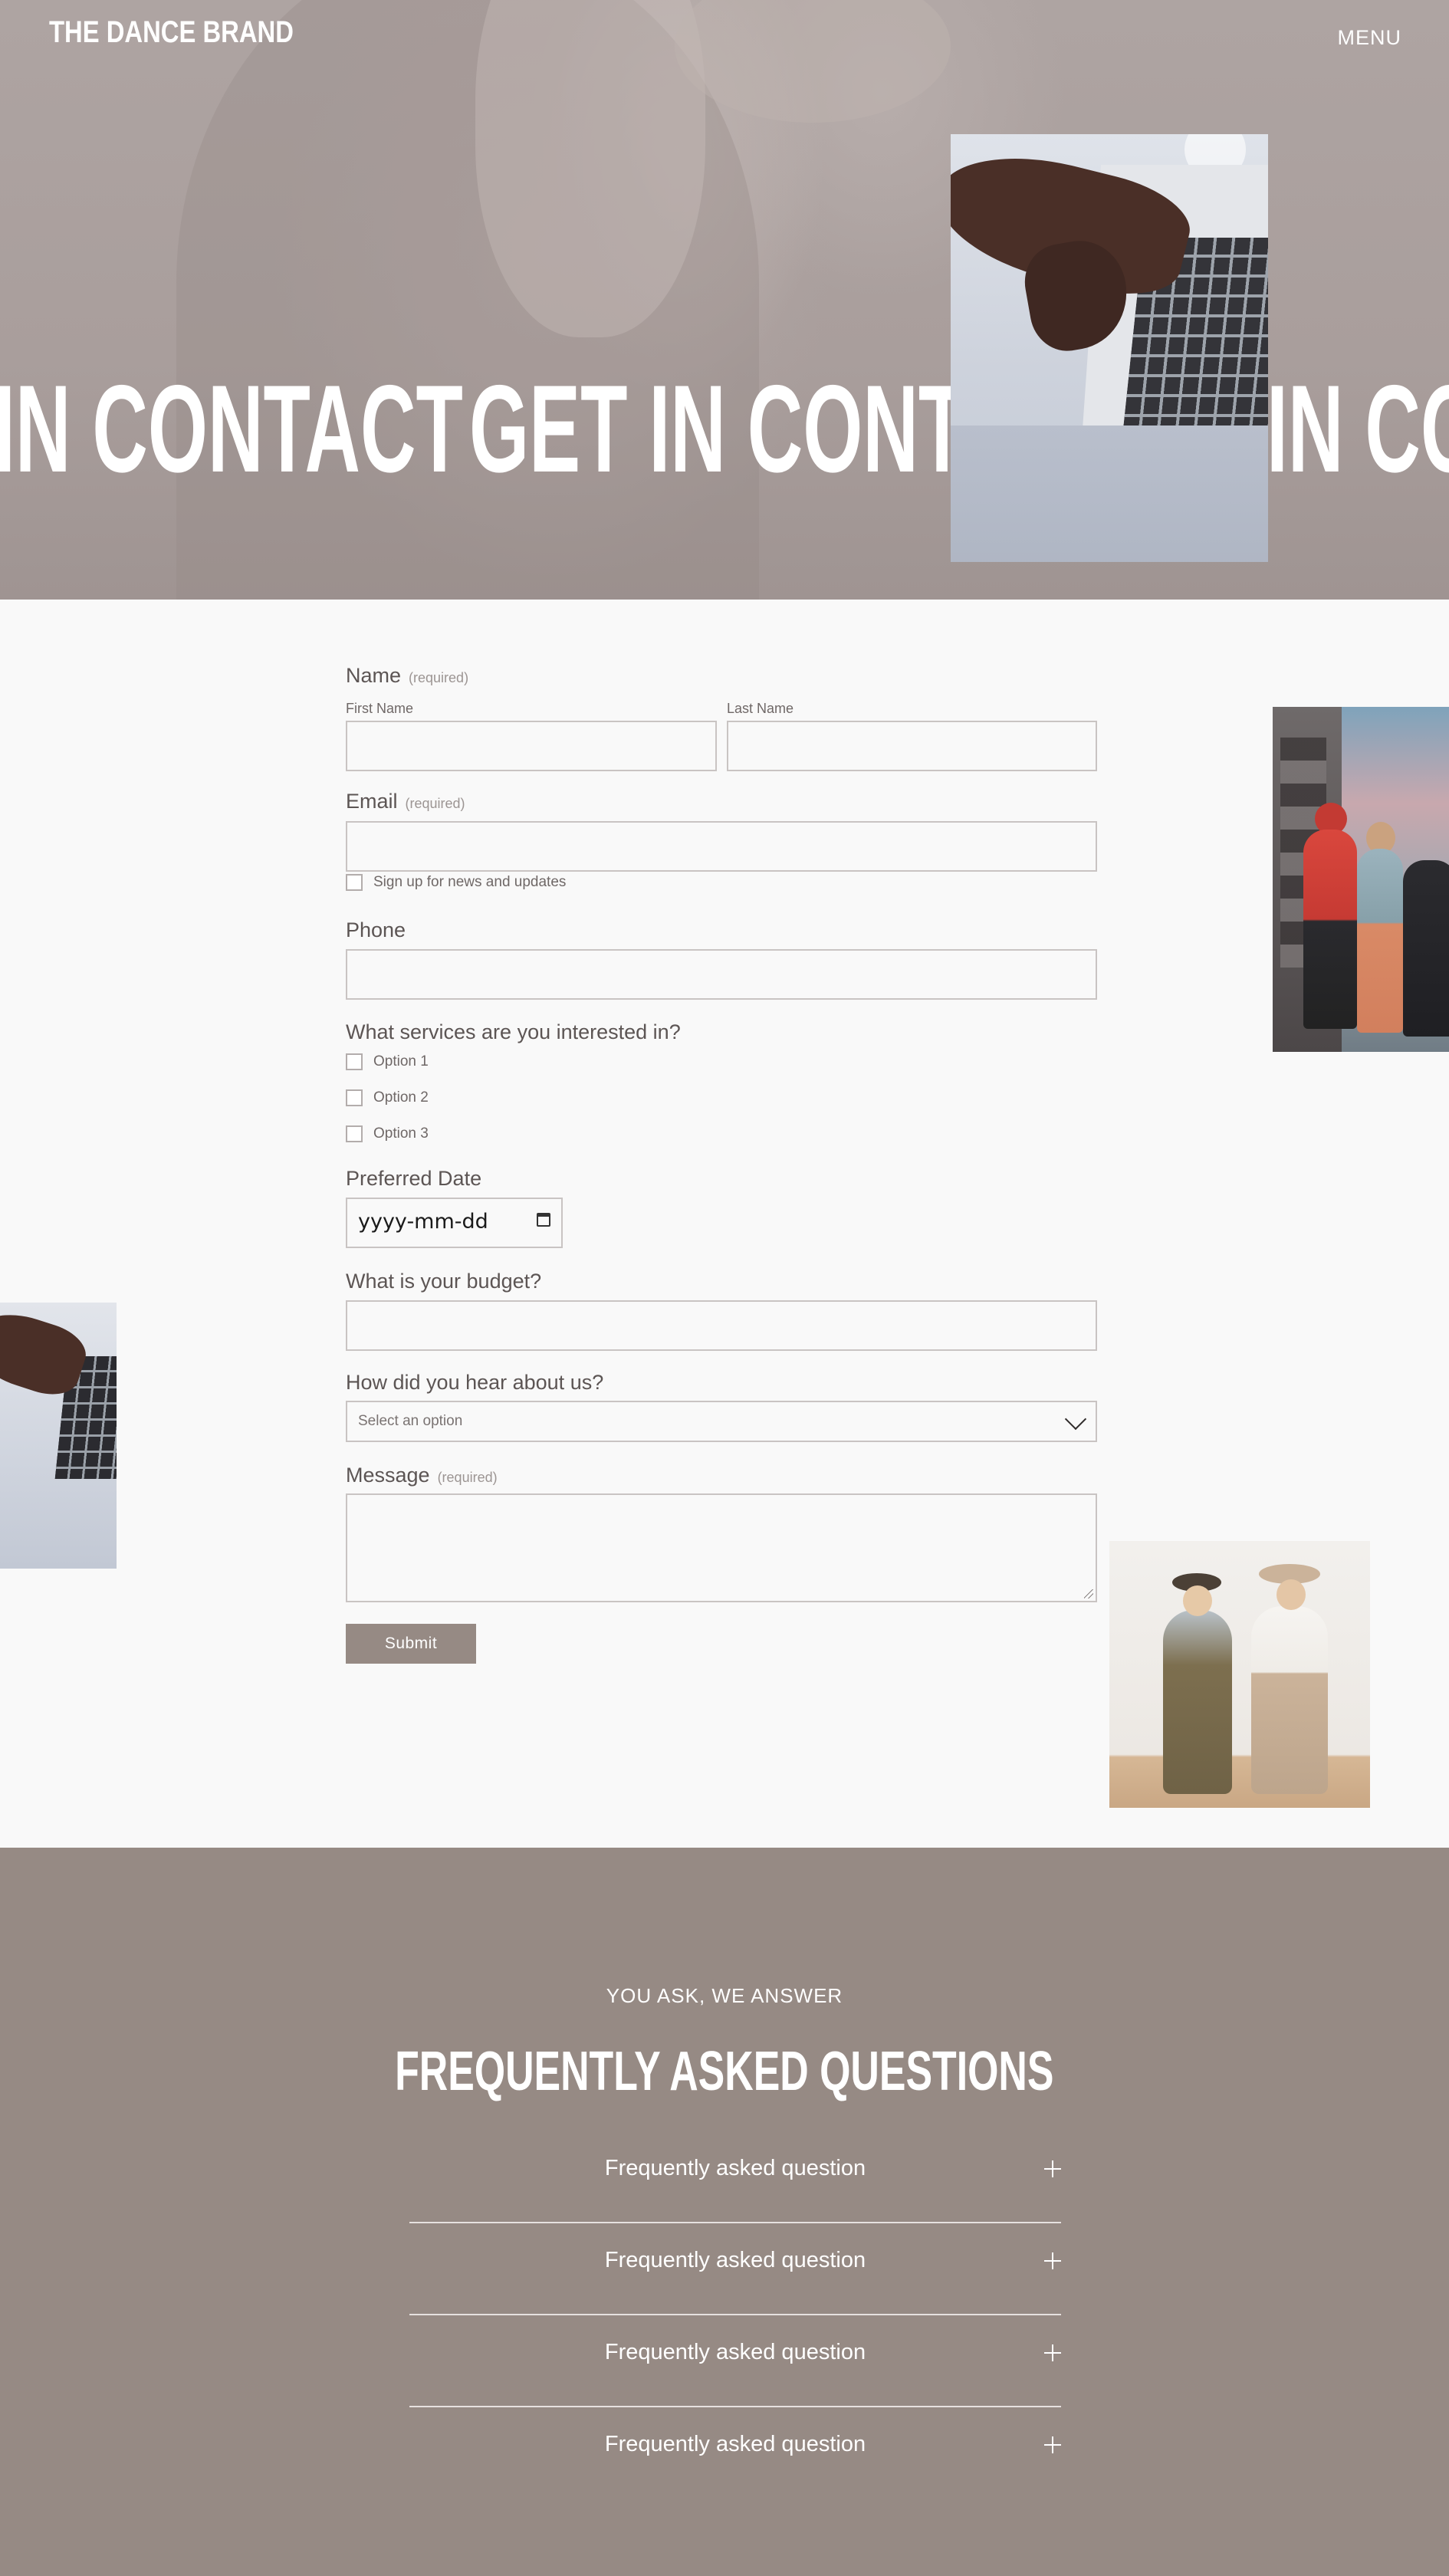 The height and width of the screenshot is (2576, 1449). I want to click on date-input: yyyy-mm-dd, so click(455, 1223).